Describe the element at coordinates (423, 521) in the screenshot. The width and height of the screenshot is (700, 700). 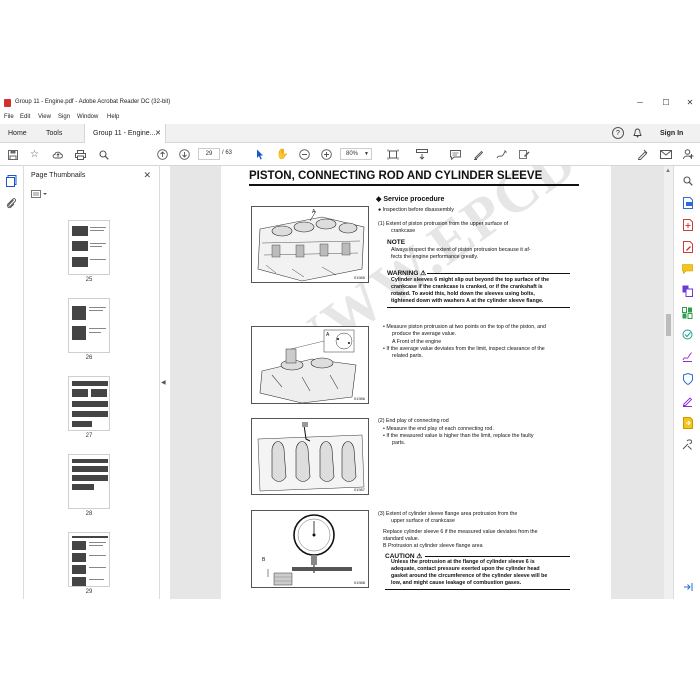
I see `item3-title-line2: upper surface of crankcase` at that location.